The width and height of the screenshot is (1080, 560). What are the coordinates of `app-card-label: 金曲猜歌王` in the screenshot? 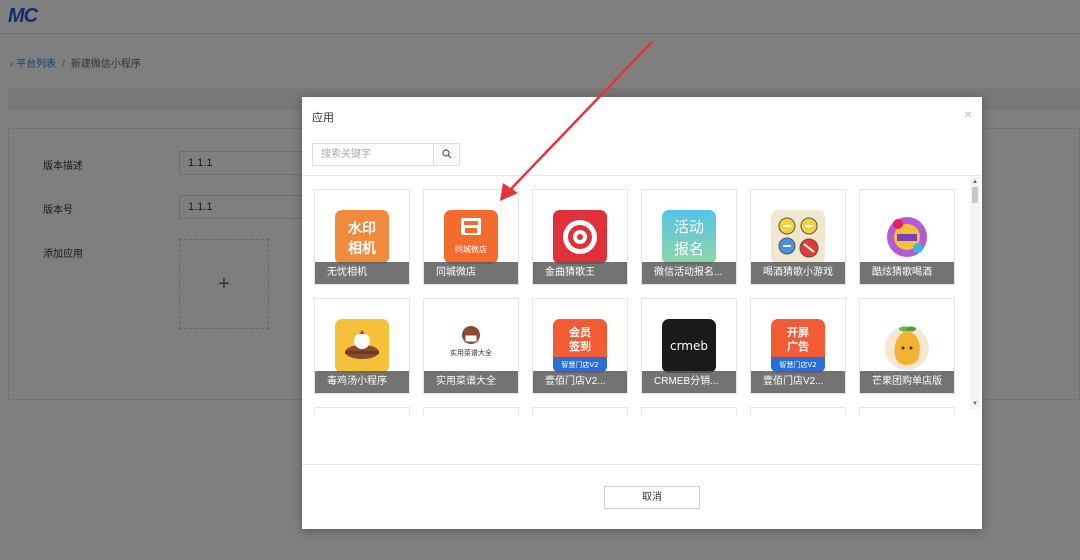 It's located at (580, 273).